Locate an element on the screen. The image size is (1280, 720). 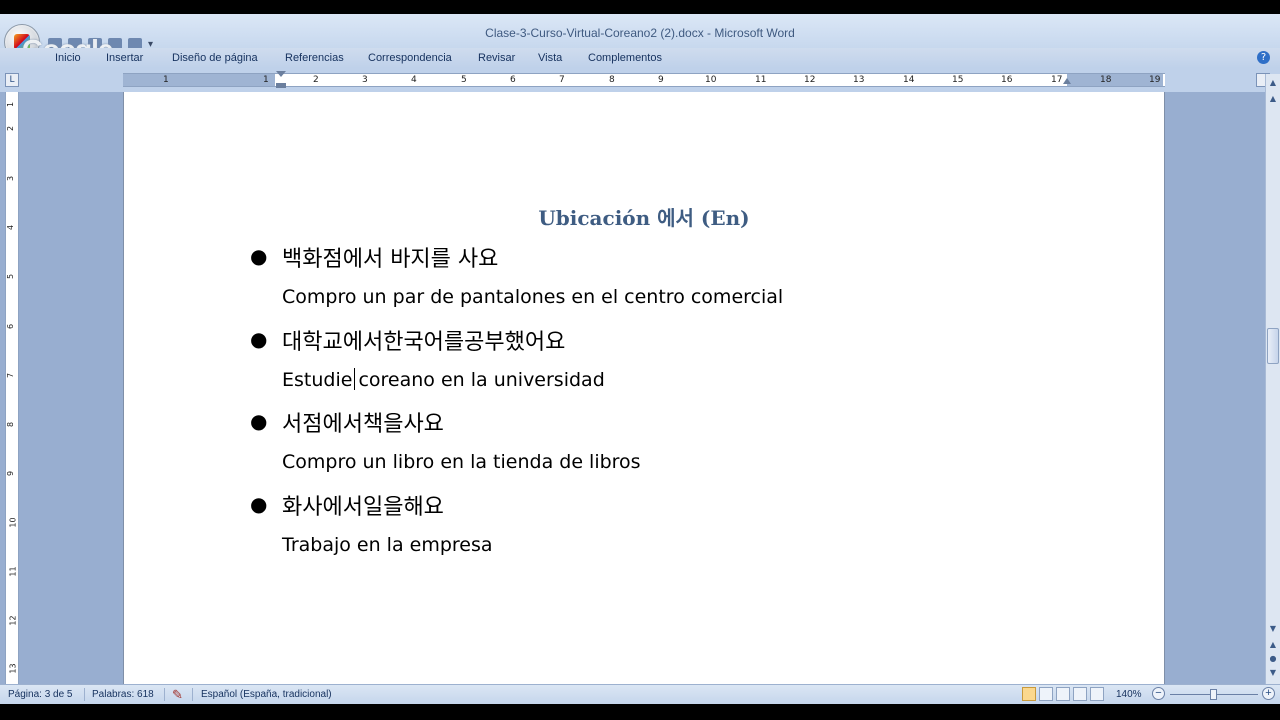
korean-sentence: 서점에서책을사요 is located at coordinates (363, 424).